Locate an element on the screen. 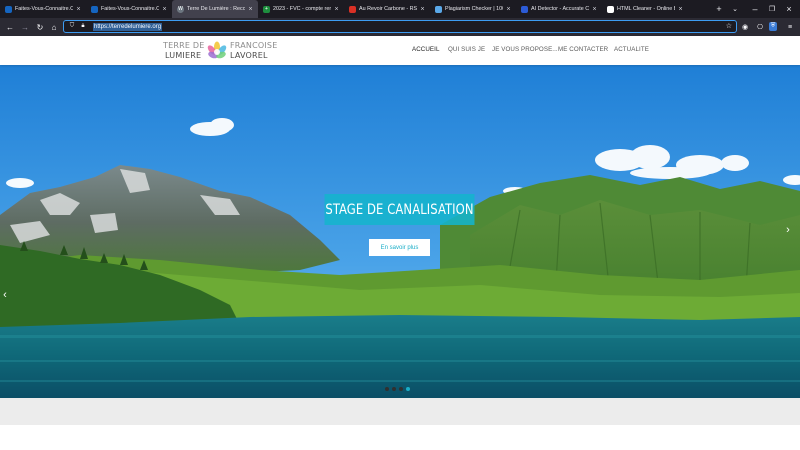 The width and height of the screenshot is (800, 450). hero-title: STAGE DE CANALISATION is located at coordinates (399, 209).